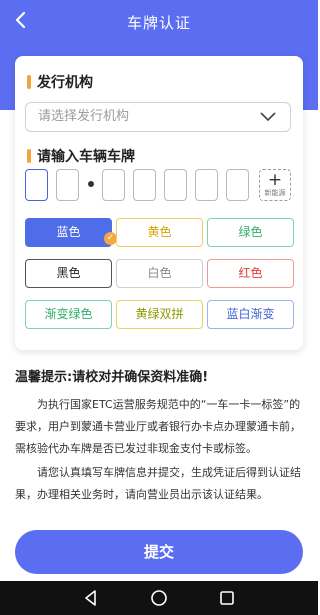  I want to click on plate-input-row: + 新能源, so click(160, 185).